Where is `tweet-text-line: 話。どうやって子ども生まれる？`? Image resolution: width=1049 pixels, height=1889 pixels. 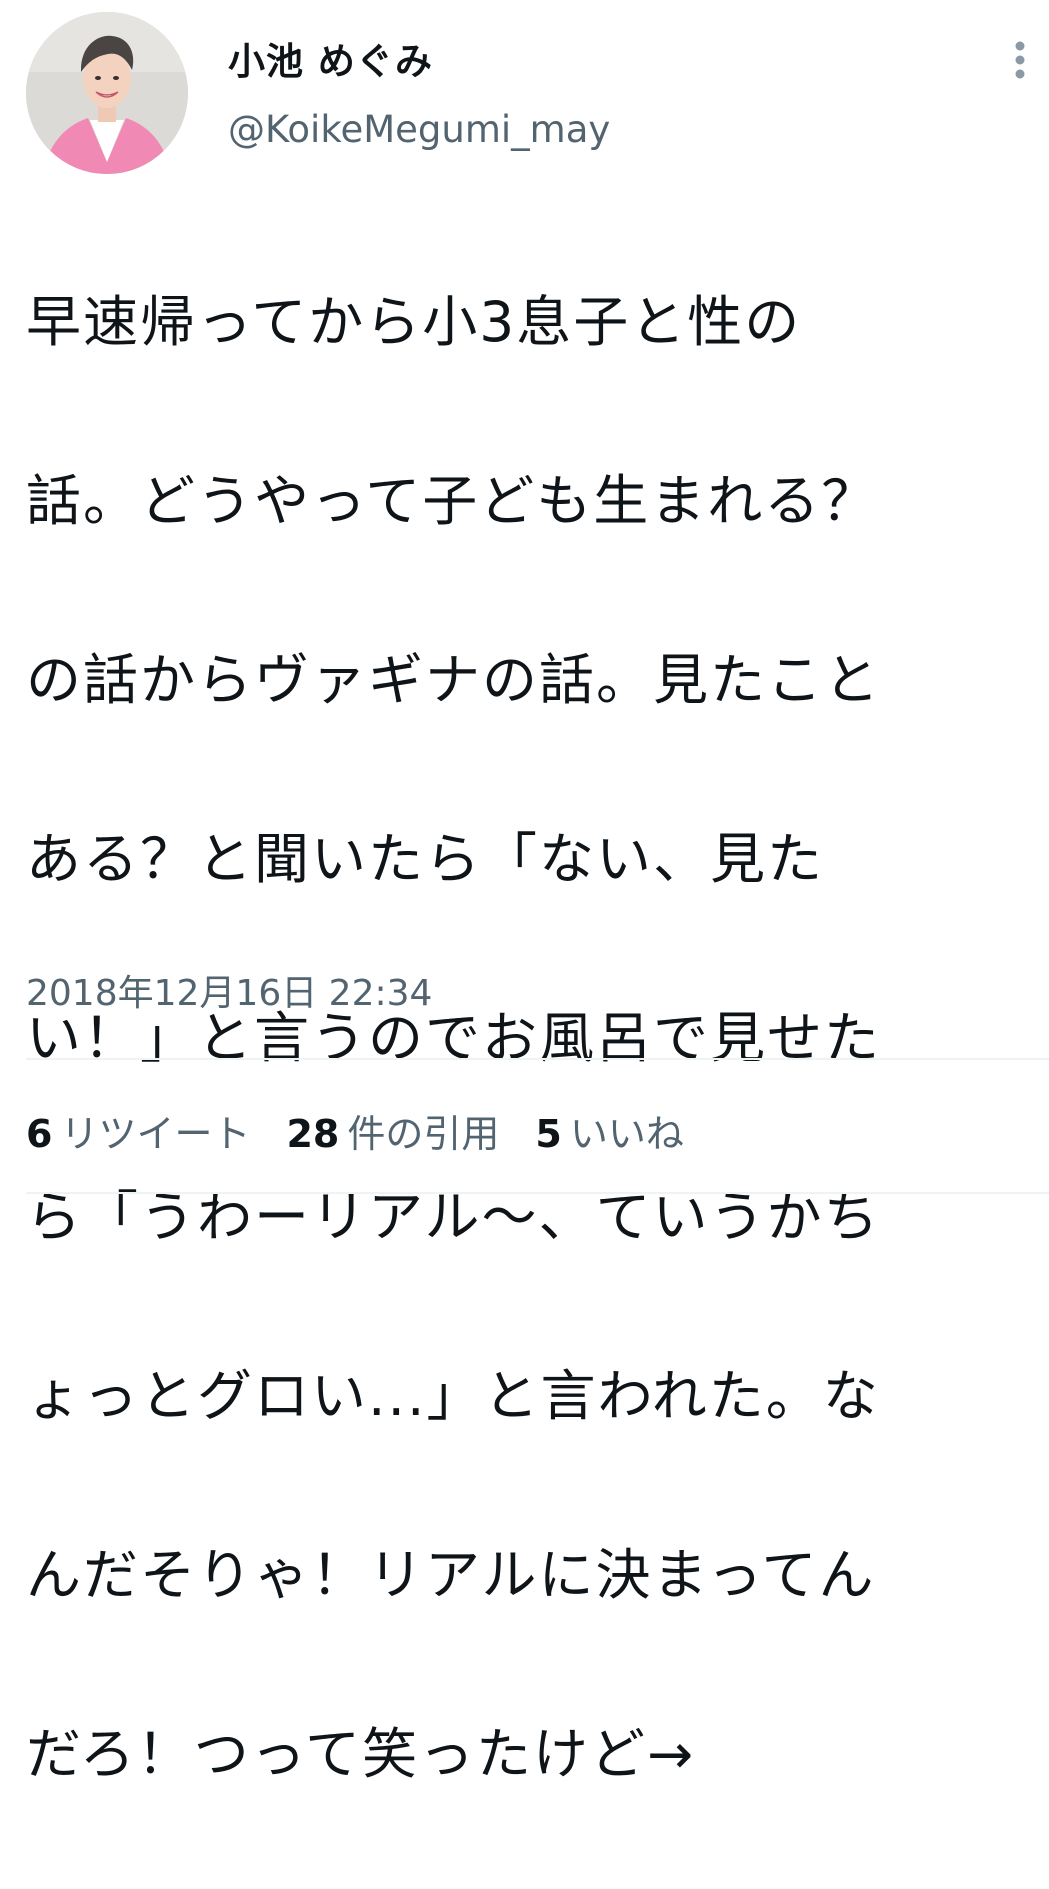 tweet-text-line: 話。どうやって子ども生まれる？ is located at coordinates (452, 500).